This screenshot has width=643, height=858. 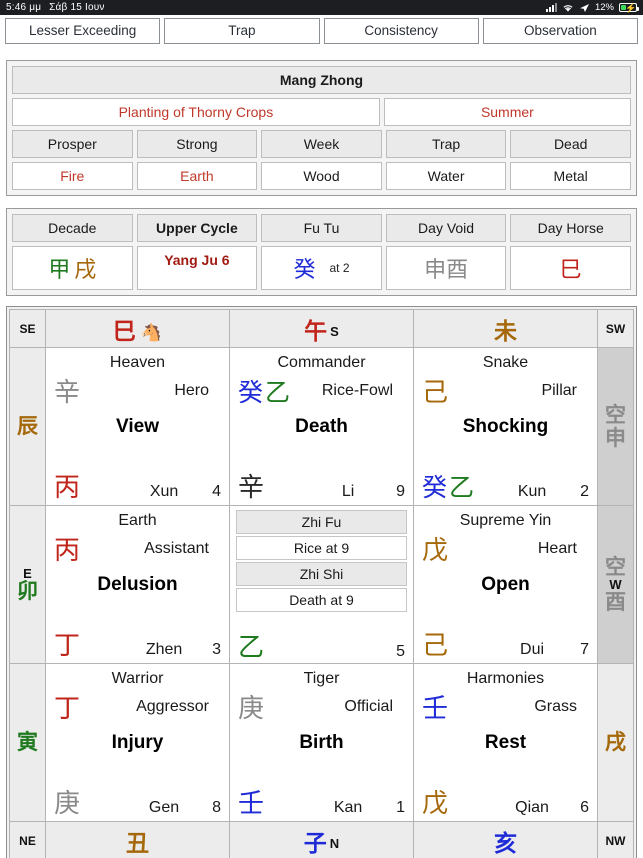 What do you see at coordinates (27, 839) in the screenshot?
I see `corner-ne: NE` at bounding box center [27, 839].